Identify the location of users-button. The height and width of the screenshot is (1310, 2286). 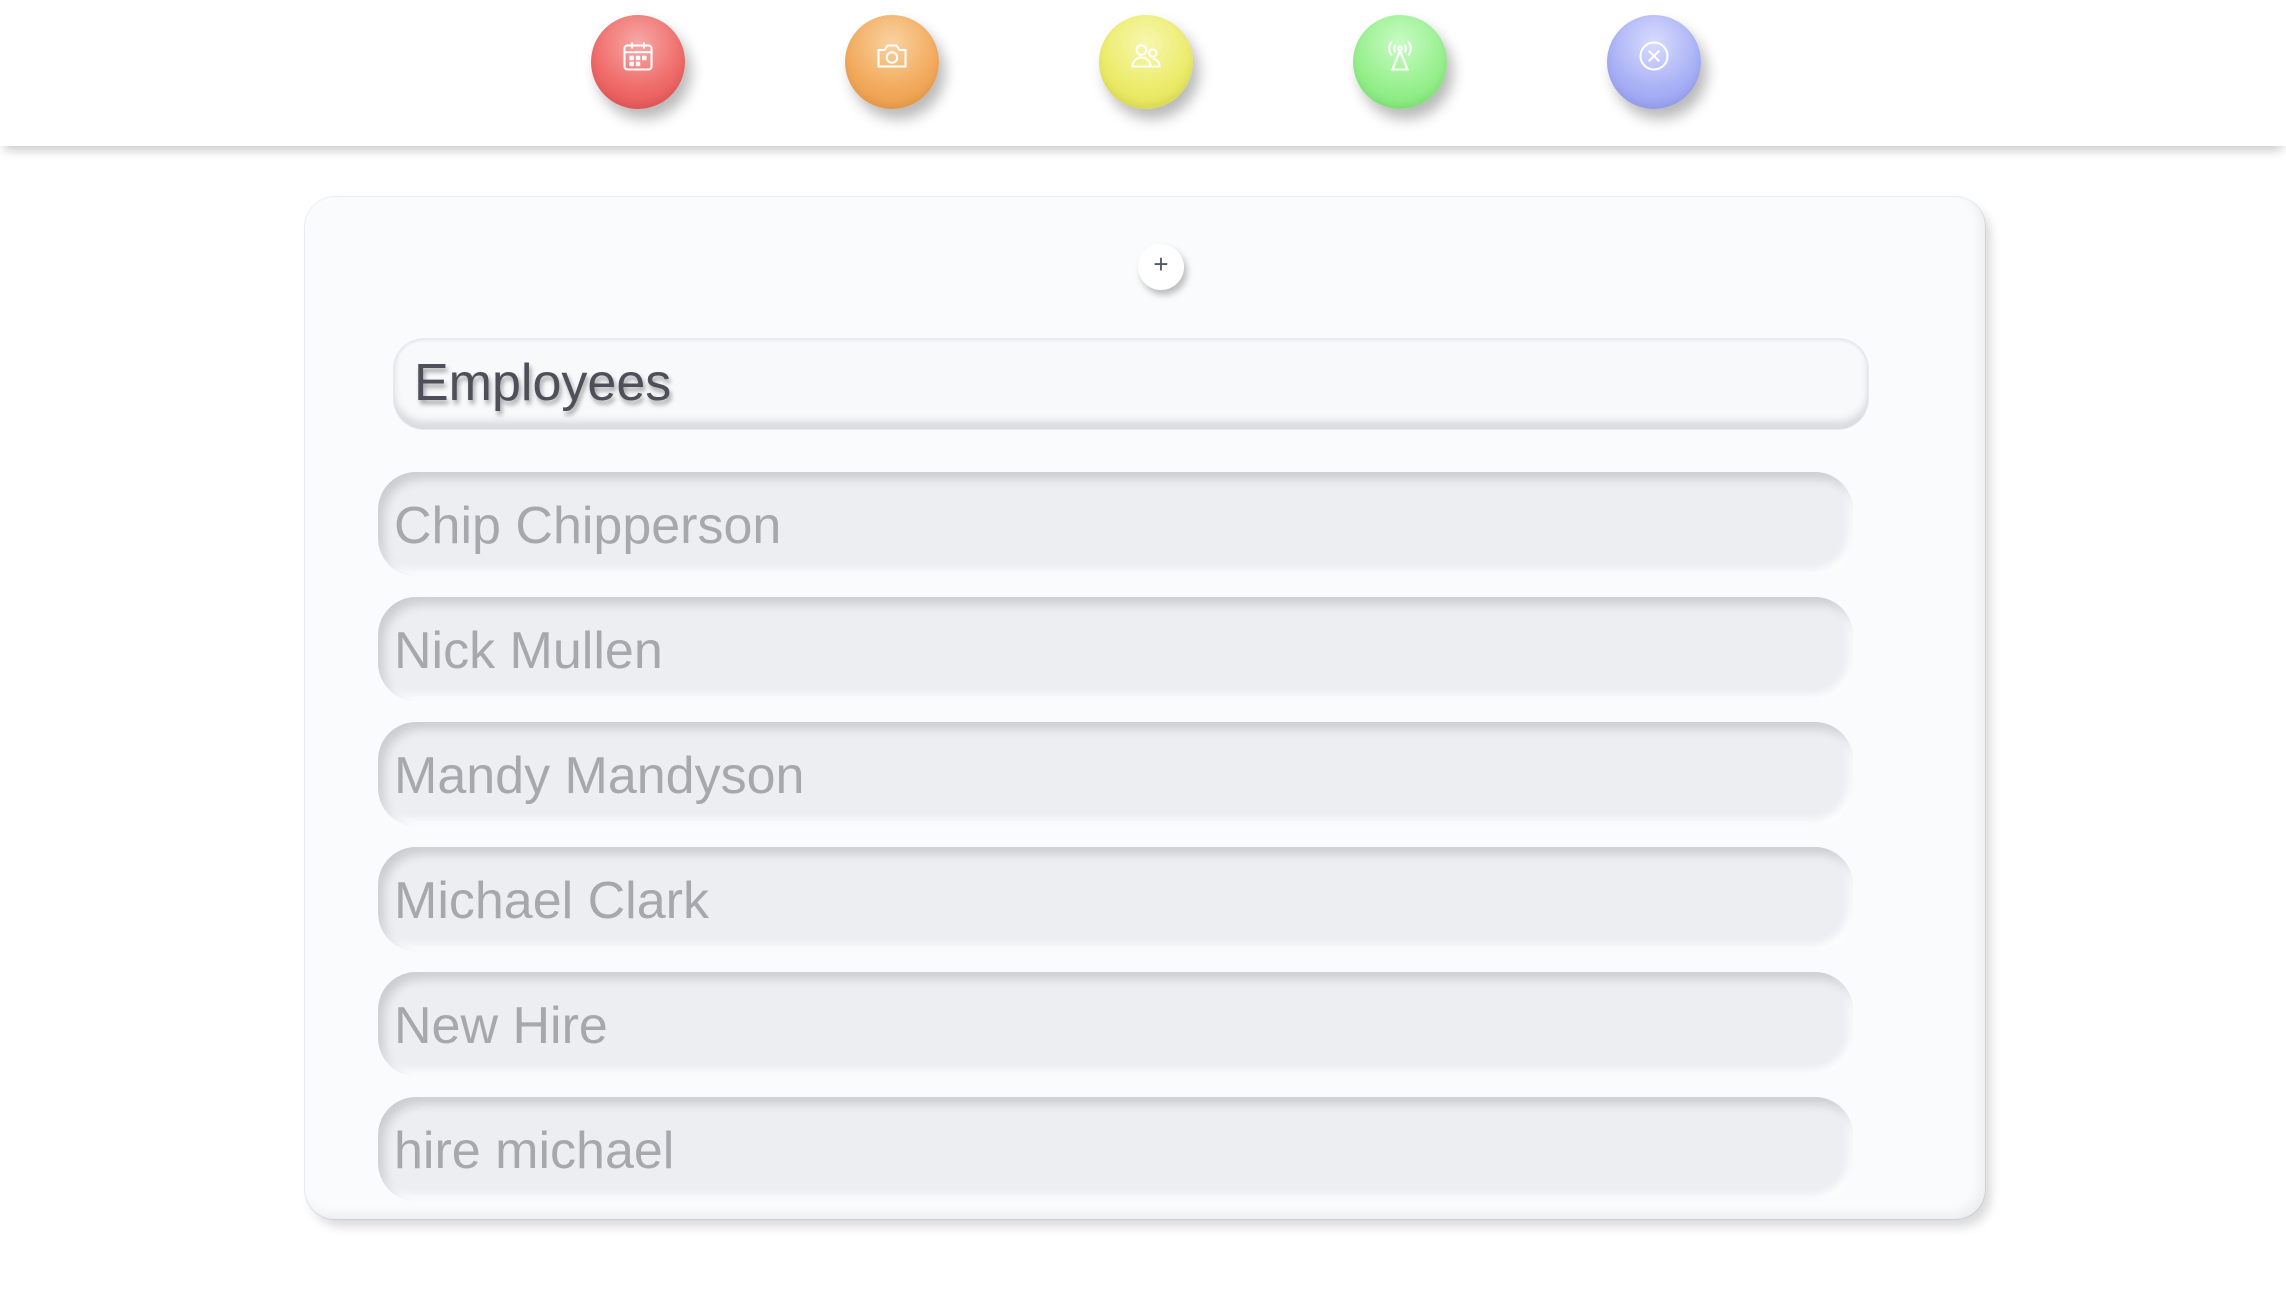
(1146, 62).